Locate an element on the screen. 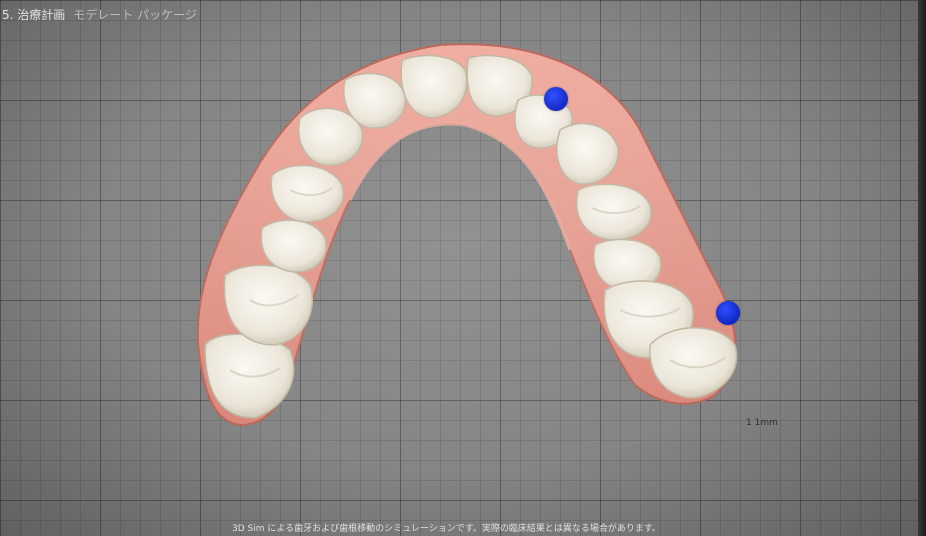  screen-bezel is located at coordinates (922, 268).